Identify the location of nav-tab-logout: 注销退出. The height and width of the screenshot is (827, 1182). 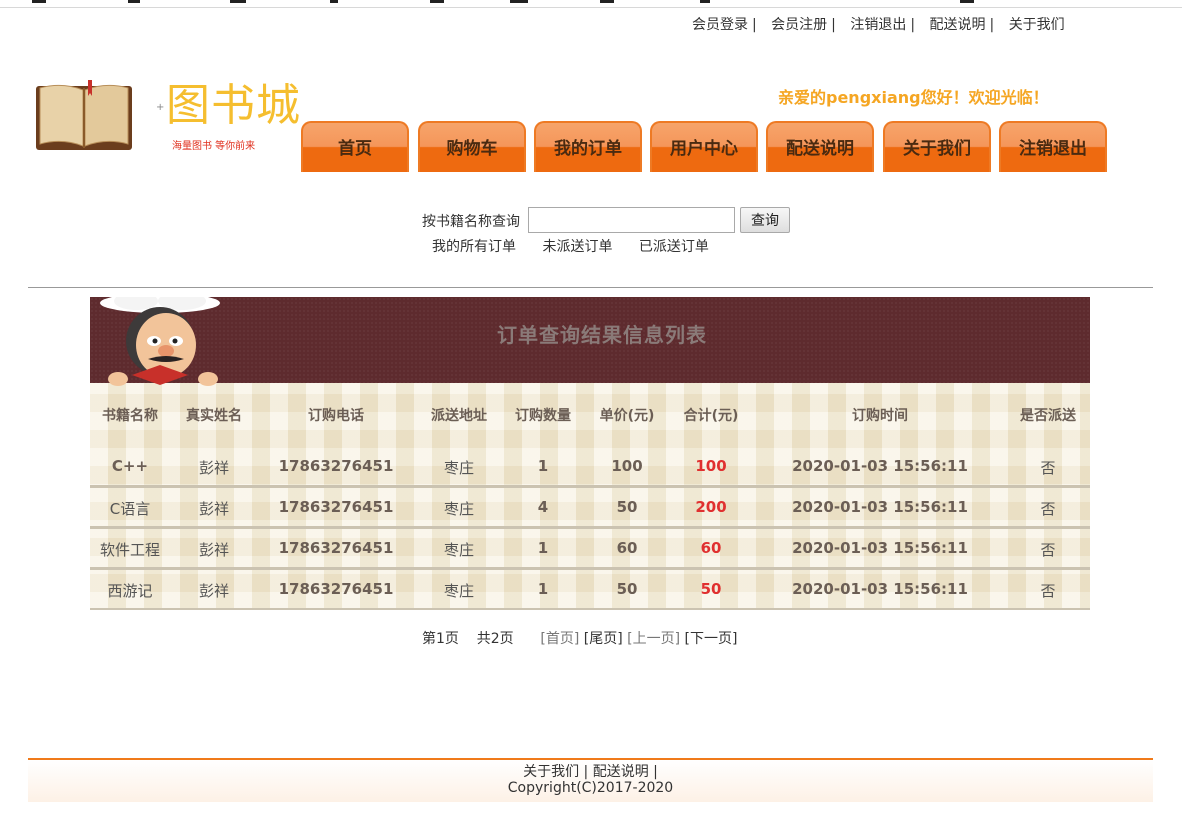
(1053, 146).